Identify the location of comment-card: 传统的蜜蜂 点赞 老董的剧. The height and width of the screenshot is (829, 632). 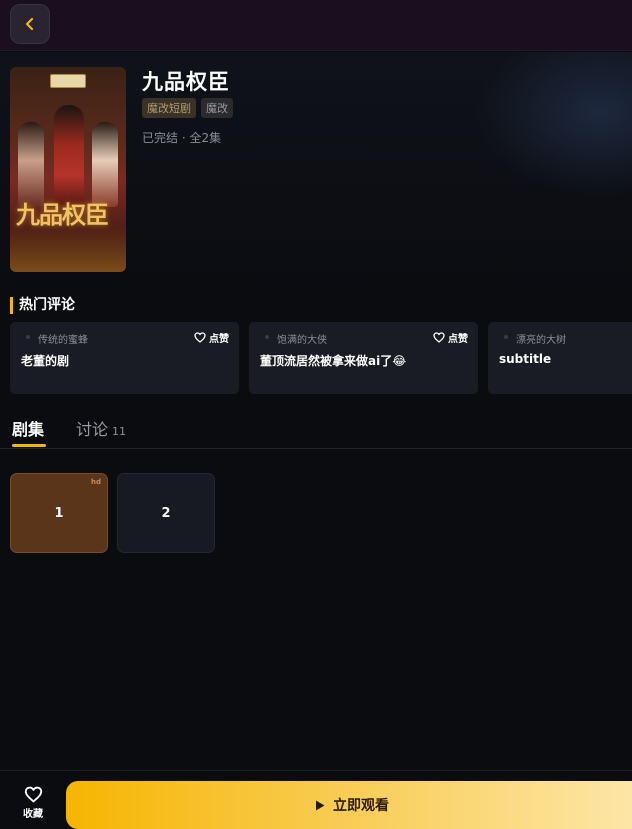
(124, 358).